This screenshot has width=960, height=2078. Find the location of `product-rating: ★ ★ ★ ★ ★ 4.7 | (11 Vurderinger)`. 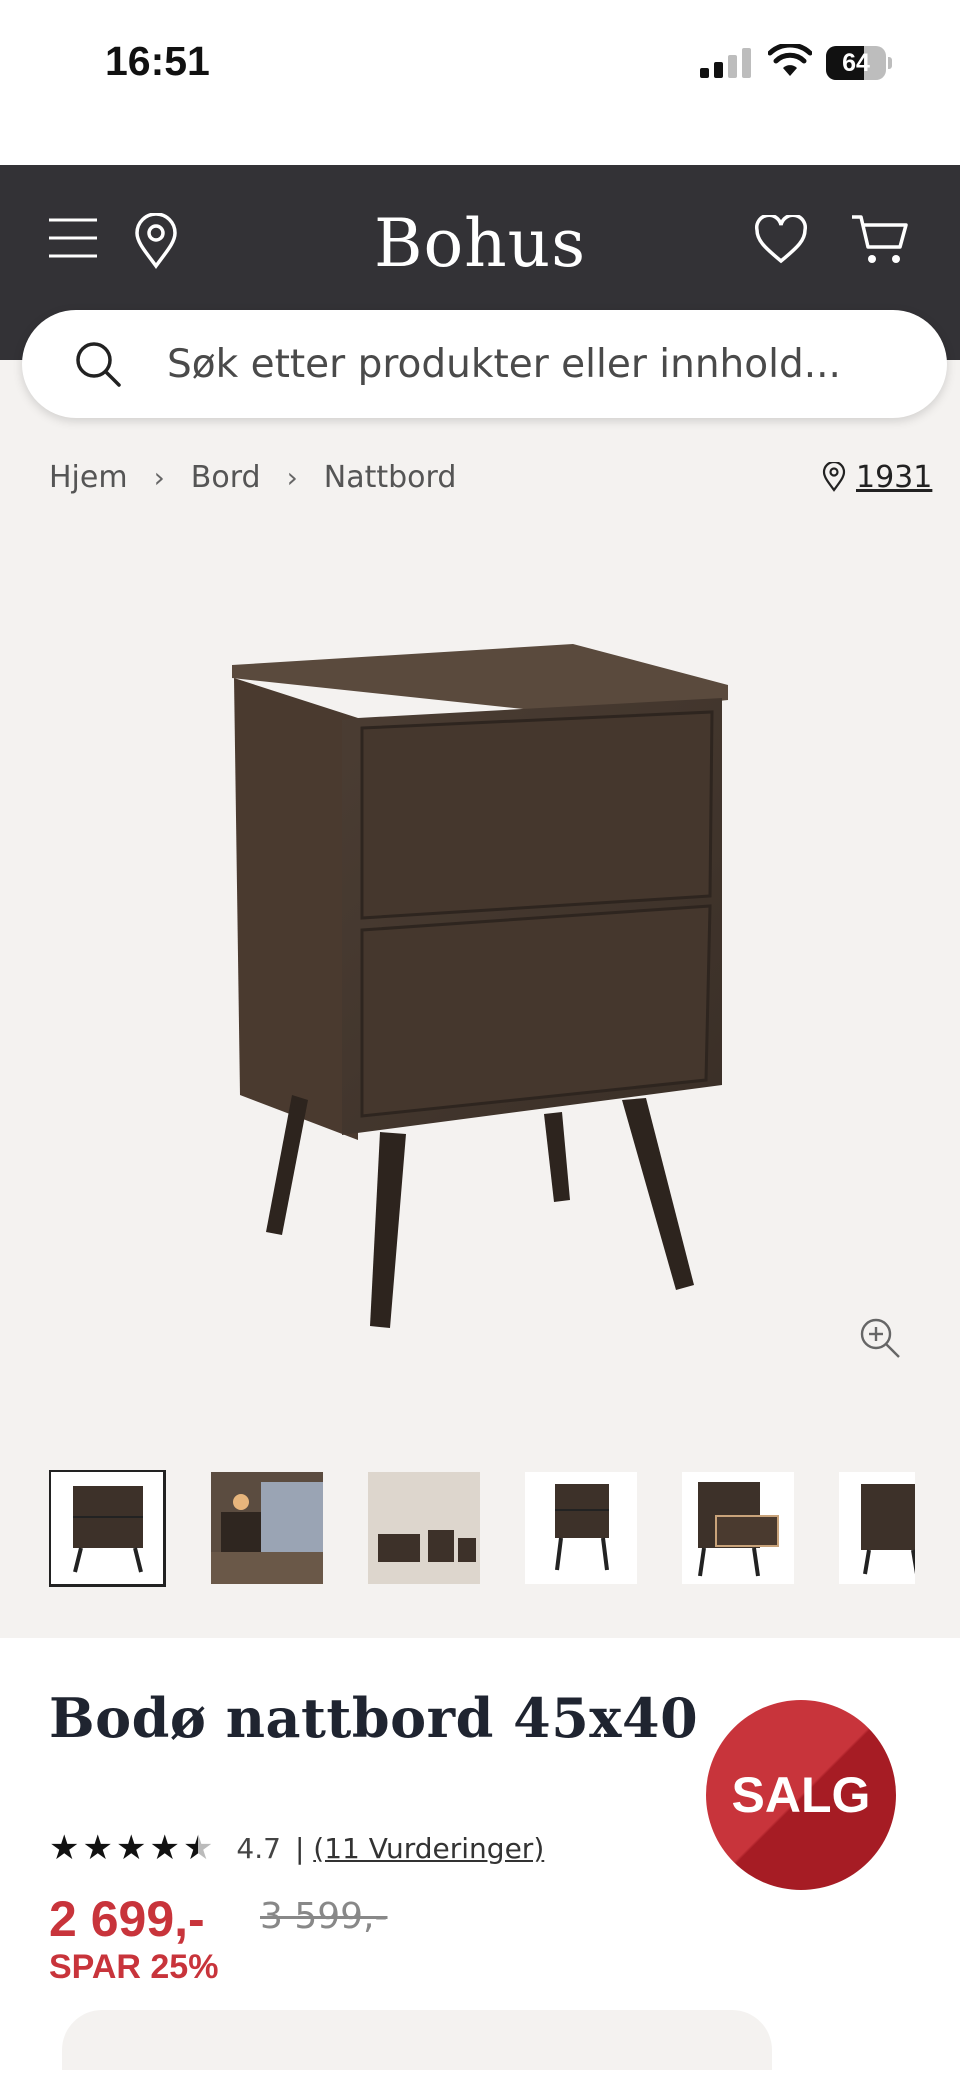

product-rating: ★ ★ ★ ★ ★ 4.7 | (11 Vurderinger) is located at coordinates (296, 1848).